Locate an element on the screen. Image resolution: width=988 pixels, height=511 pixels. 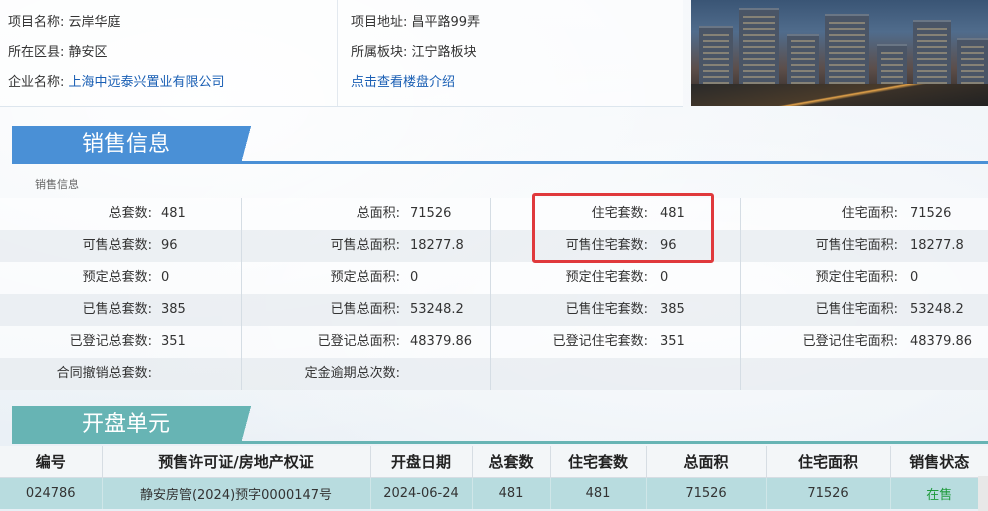
sales-field-value: 481 is located at coordinates (173, 213).